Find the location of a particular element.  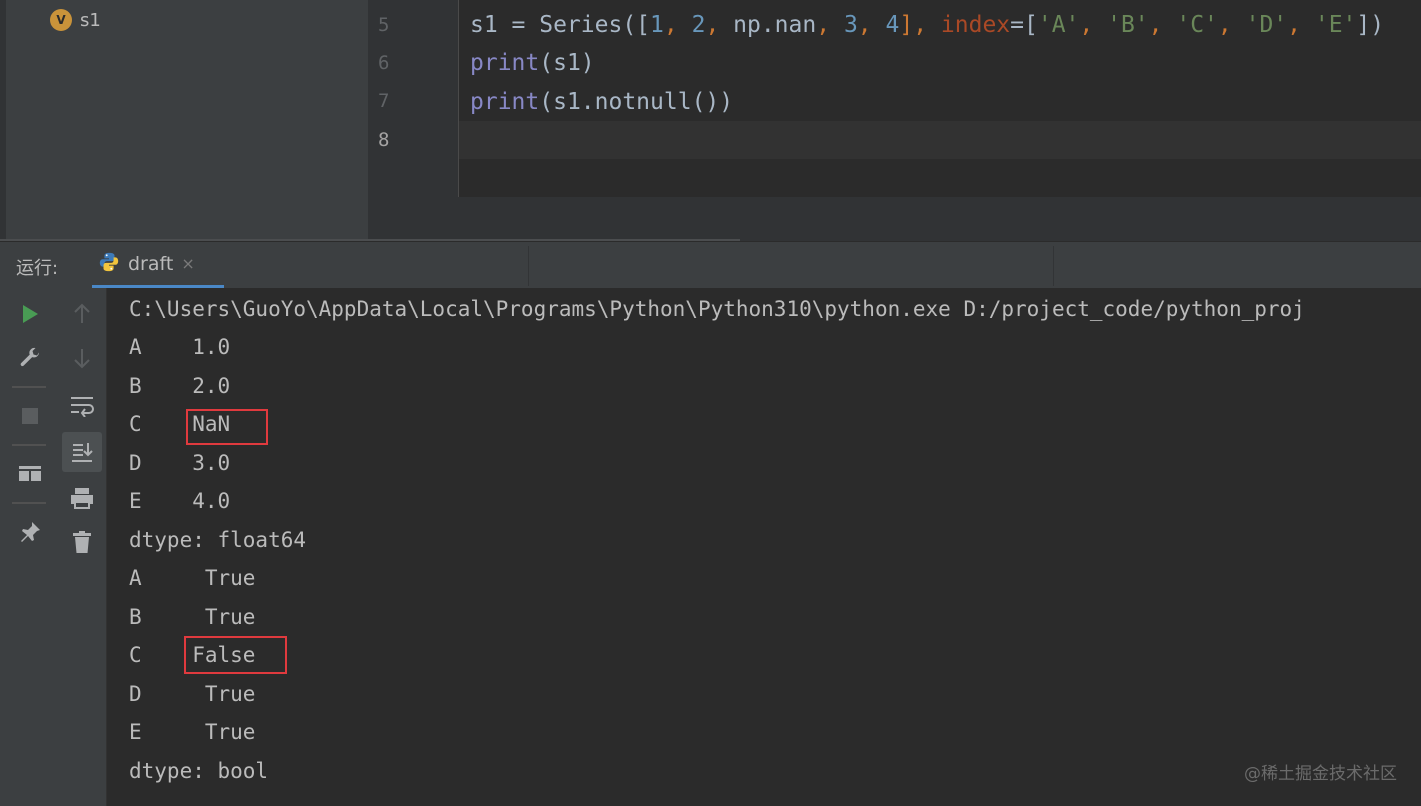

line-number-current: 8 is located at coordinates (384, 140).